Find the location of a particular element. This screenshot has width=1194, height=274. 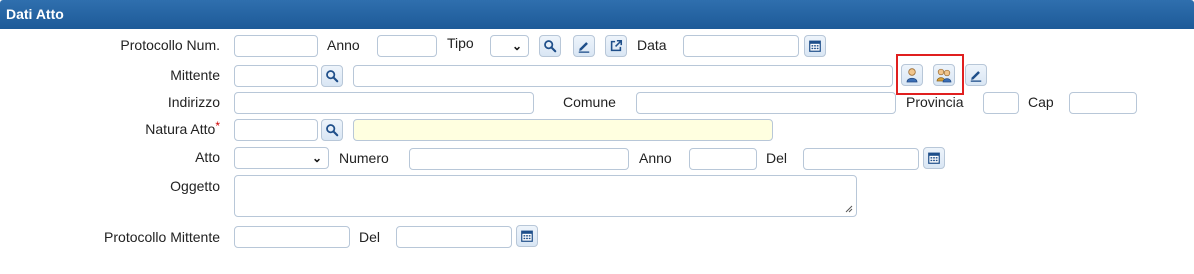

person-icon is located at coordinates (912, 75).